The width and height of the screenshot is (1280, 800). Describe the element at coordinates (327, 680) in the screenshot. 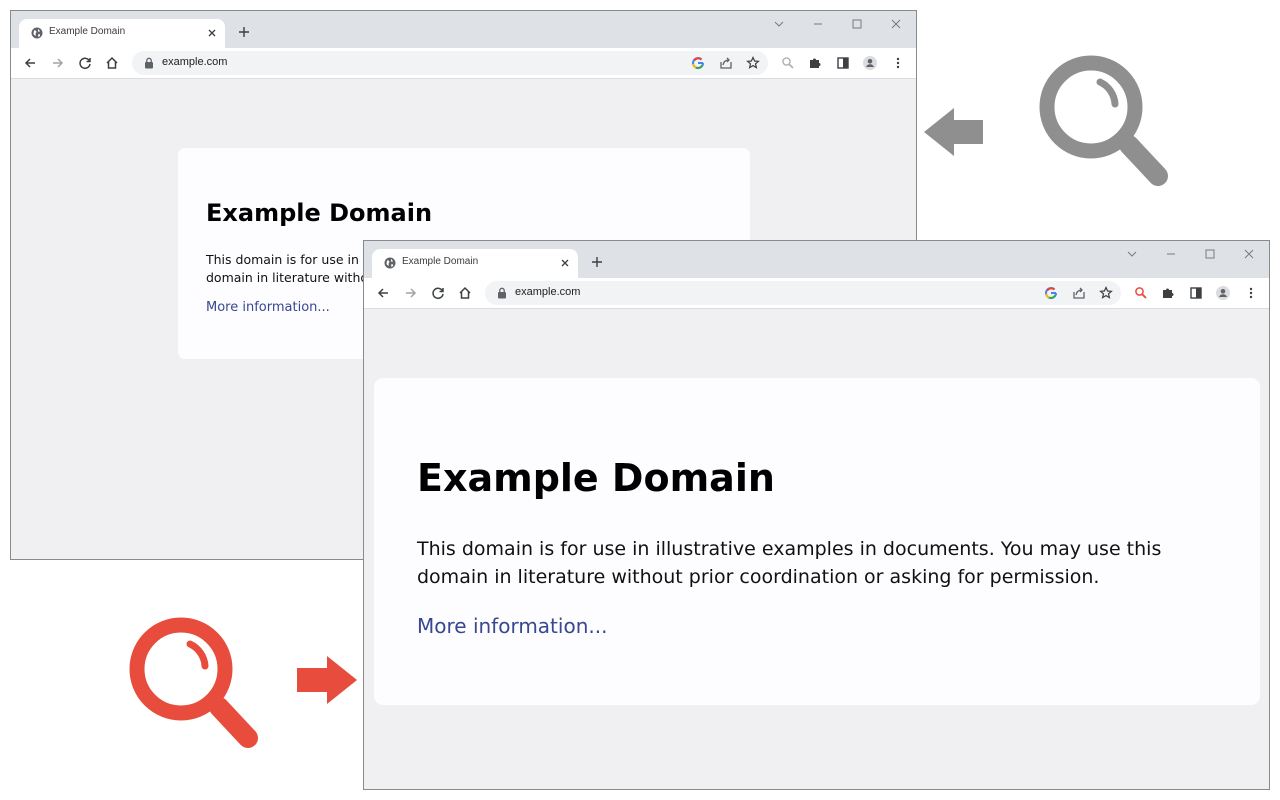

I see `arrow-right-icon` at that location.